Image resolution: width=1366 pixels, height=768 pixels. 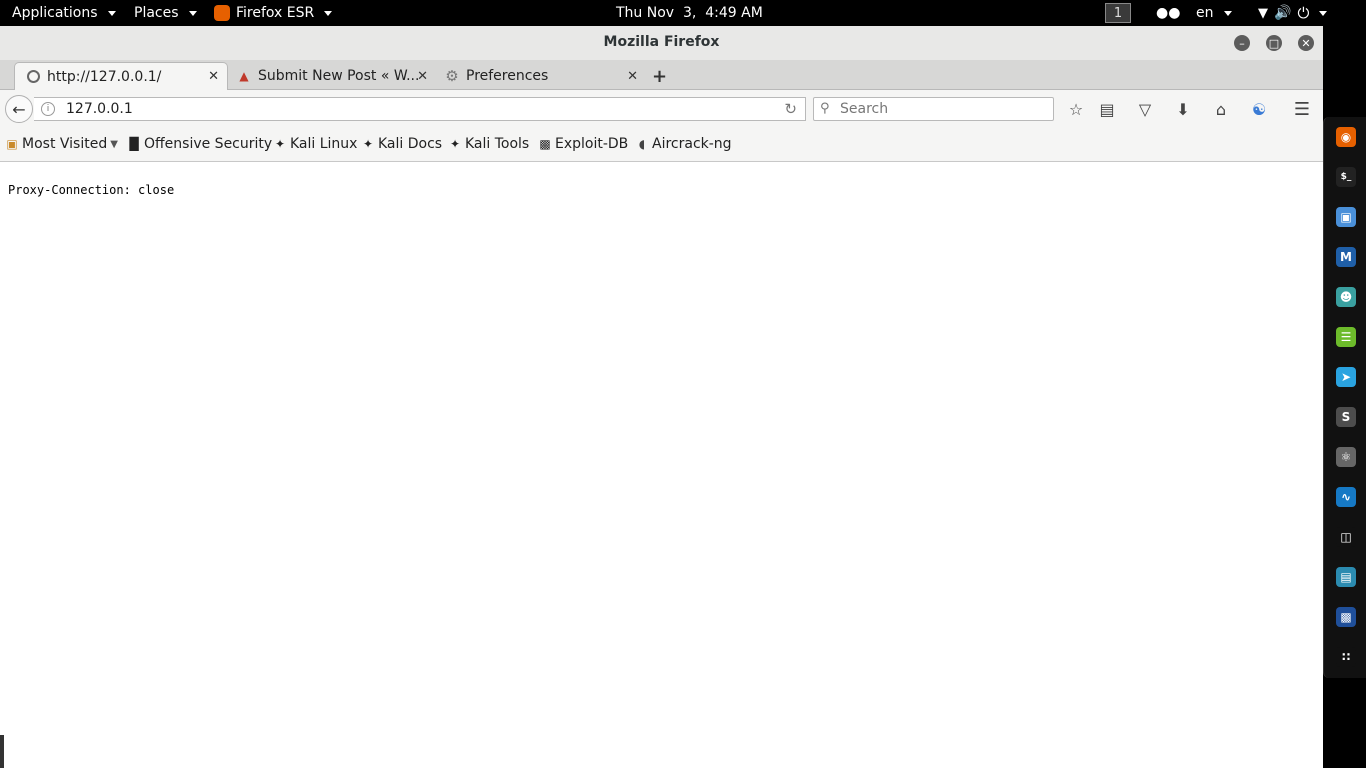 What do you see at coordinates (1346, 497) in the screenshot?
I see `wireshark-icon: ∿` at bounding box center [1346, 497].